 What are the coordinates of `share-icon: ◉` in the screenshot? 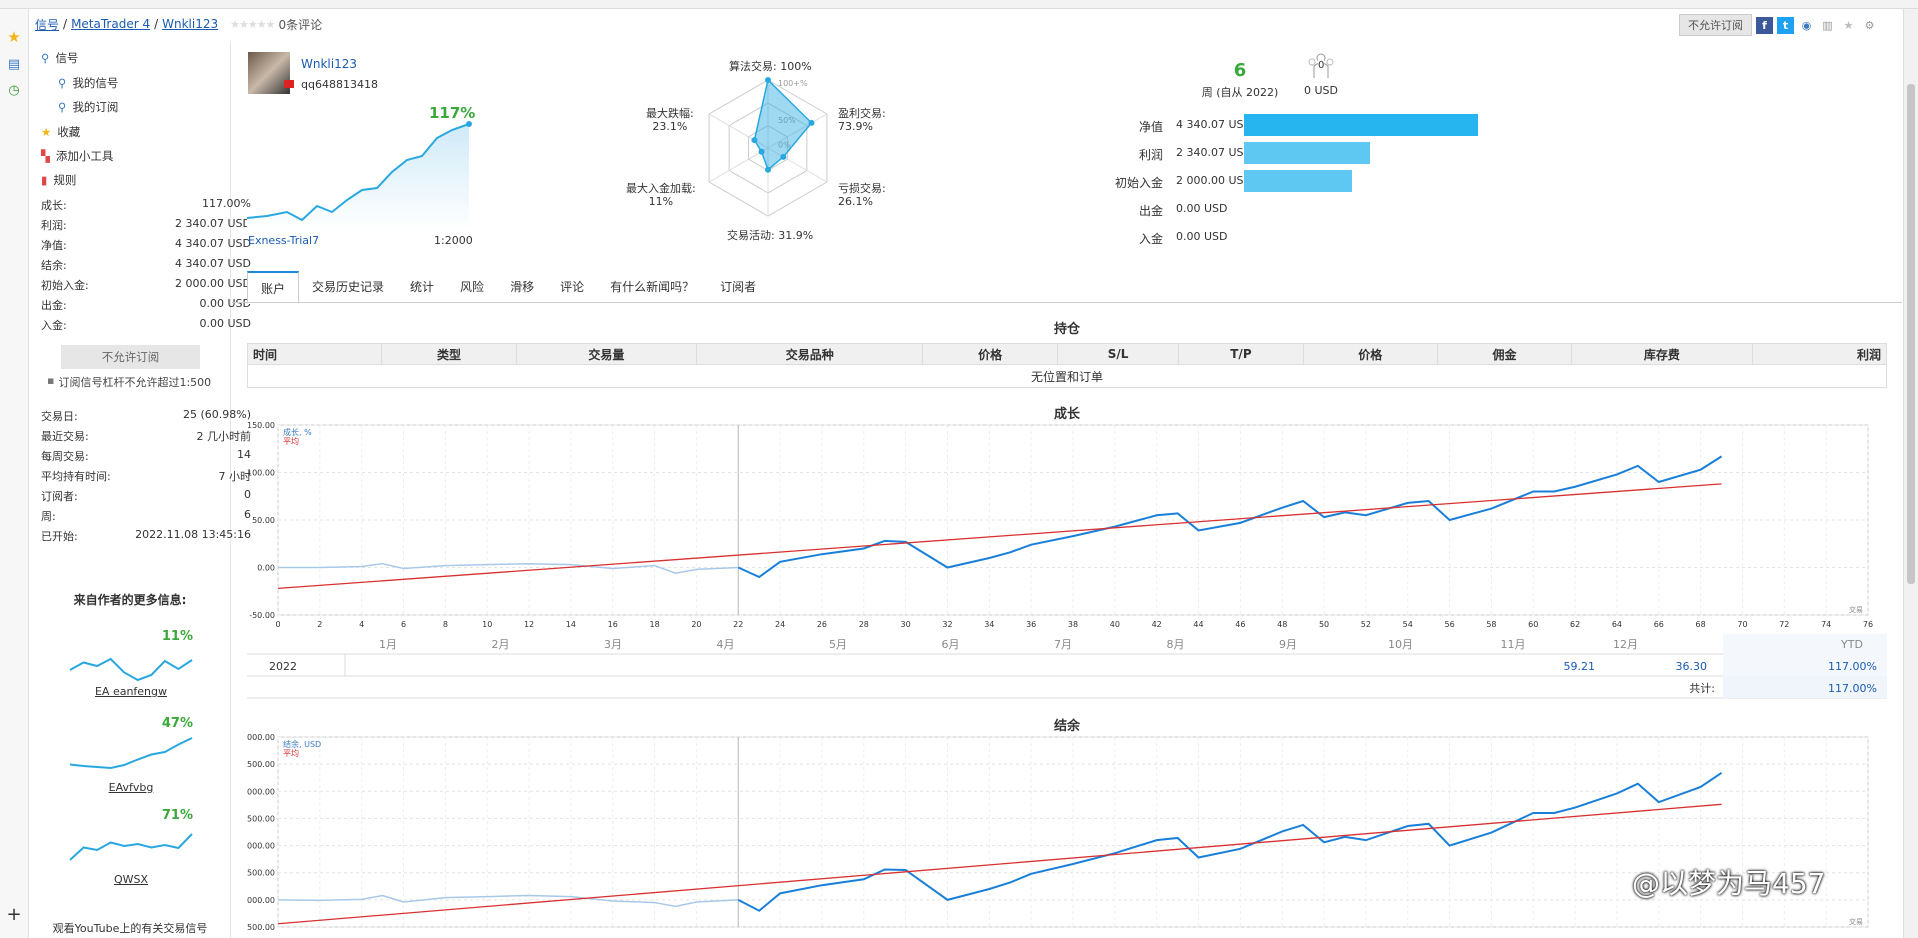 It's located at (1806, 25).